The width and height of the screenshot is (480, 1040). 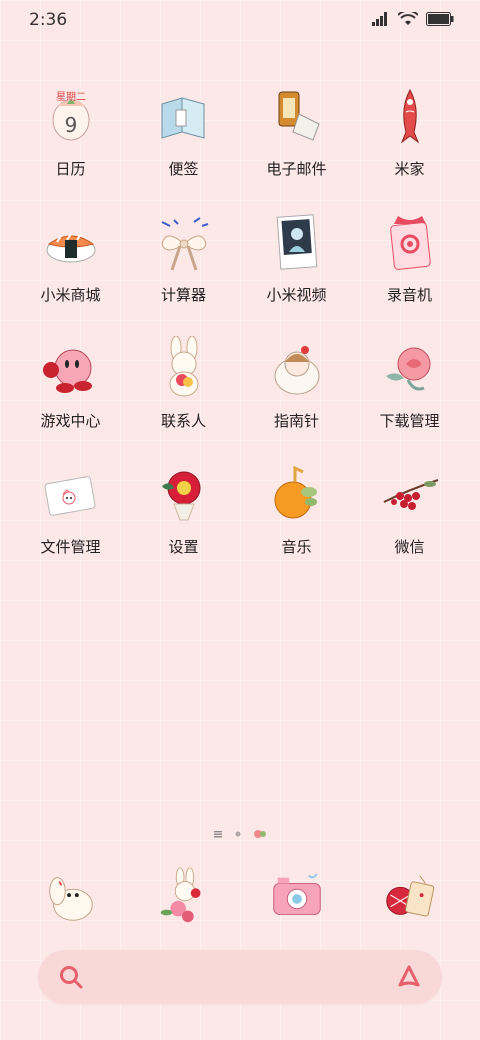 What do you see at coordinates (409, 116) in the screenshot?
I see `koi-fish-icon` at bounding box center [409, 116].